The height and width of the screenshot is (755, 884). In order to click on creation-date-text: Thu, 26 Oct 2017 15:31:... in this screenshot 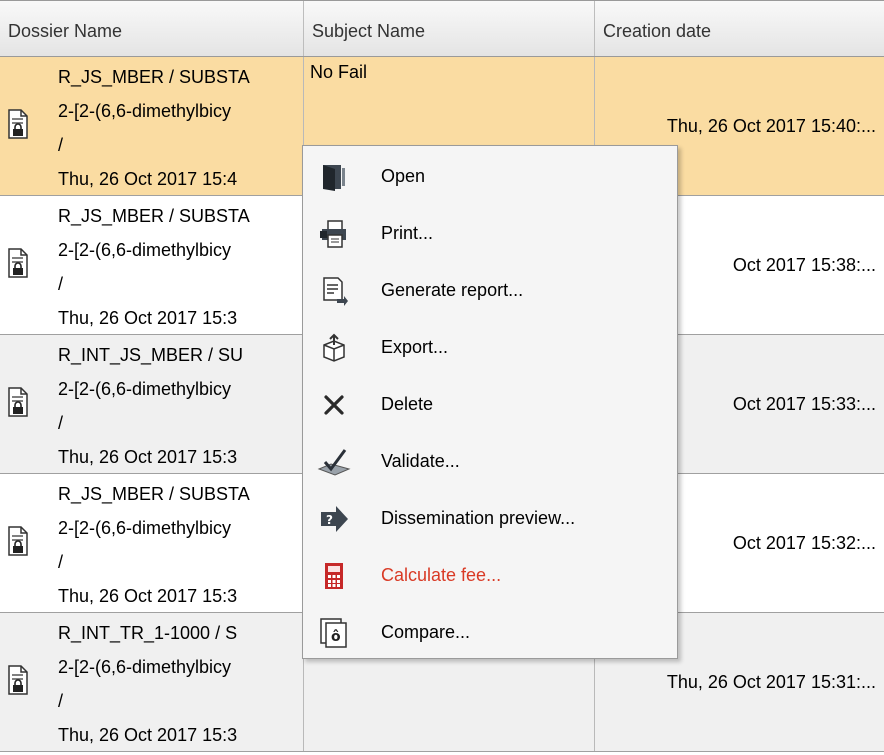, I will do `click(771, 681)`.